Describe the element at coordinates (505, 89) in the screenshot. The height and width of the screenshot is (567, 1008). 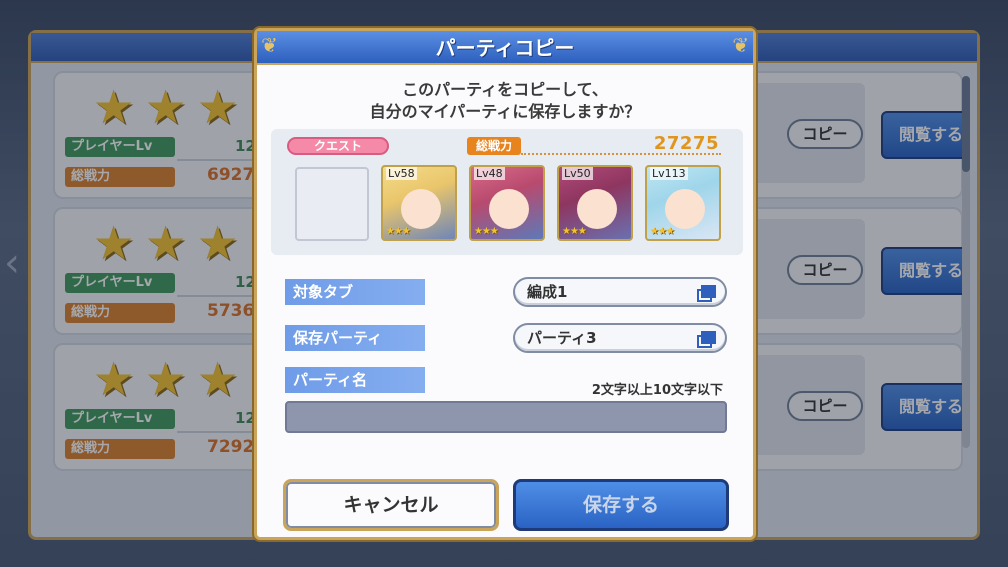
I see `message-line: このパーティをコピーして、` at that location.